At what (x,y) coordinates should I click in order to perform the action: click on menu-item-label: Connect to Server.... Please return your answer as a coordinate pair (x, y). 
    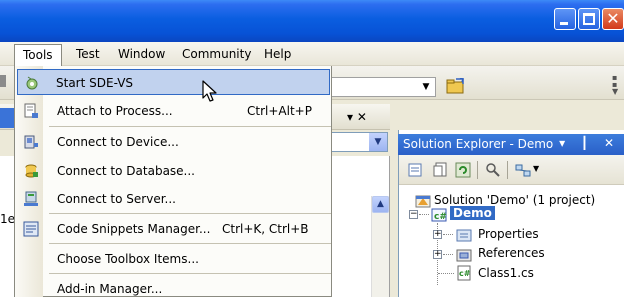
    Looking at the image, I should click on (116, 199).